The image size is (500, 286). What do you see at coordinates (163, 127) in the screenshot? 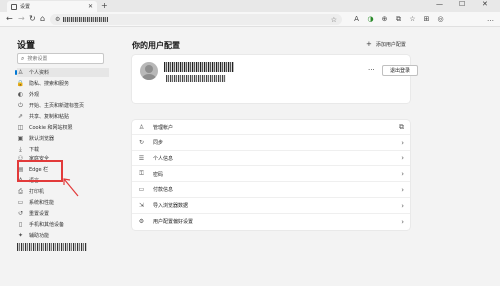
I see `settings-row-label: 管理帐户` at bounding box center [163, 127].